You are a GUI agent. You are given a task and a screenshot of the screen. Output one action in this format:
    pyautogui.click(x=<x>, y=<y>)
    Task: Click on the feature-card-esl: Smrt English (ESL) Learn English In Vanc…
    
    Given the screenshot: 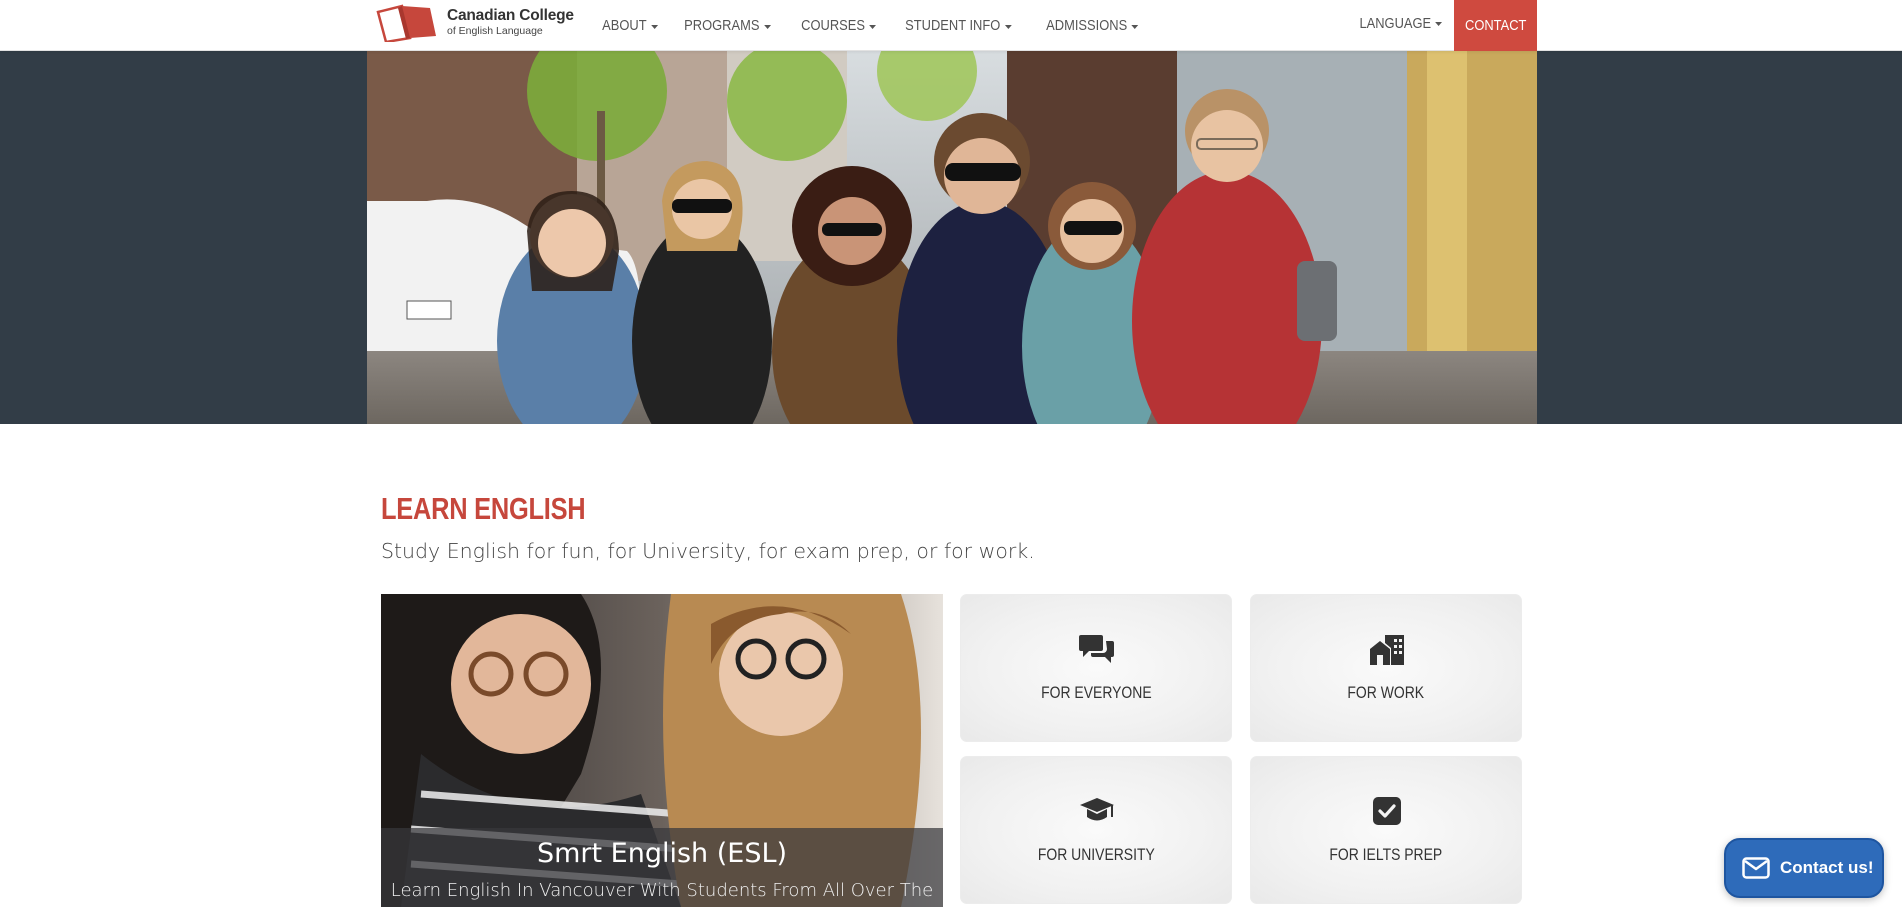 What is the action you would take?
    pyautogui.click(x=662, y=750)
    